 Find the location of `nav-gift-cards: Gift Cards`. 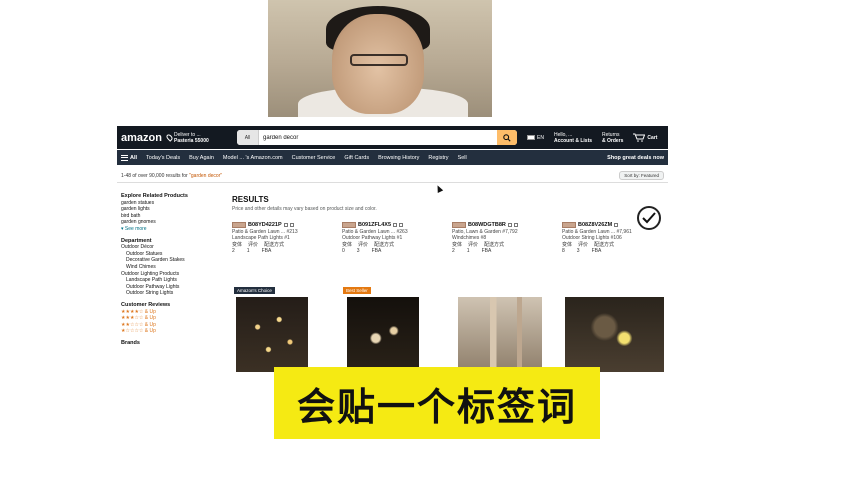

nav-gift-cards: Gift Cards is located at coordinates (356, 158).